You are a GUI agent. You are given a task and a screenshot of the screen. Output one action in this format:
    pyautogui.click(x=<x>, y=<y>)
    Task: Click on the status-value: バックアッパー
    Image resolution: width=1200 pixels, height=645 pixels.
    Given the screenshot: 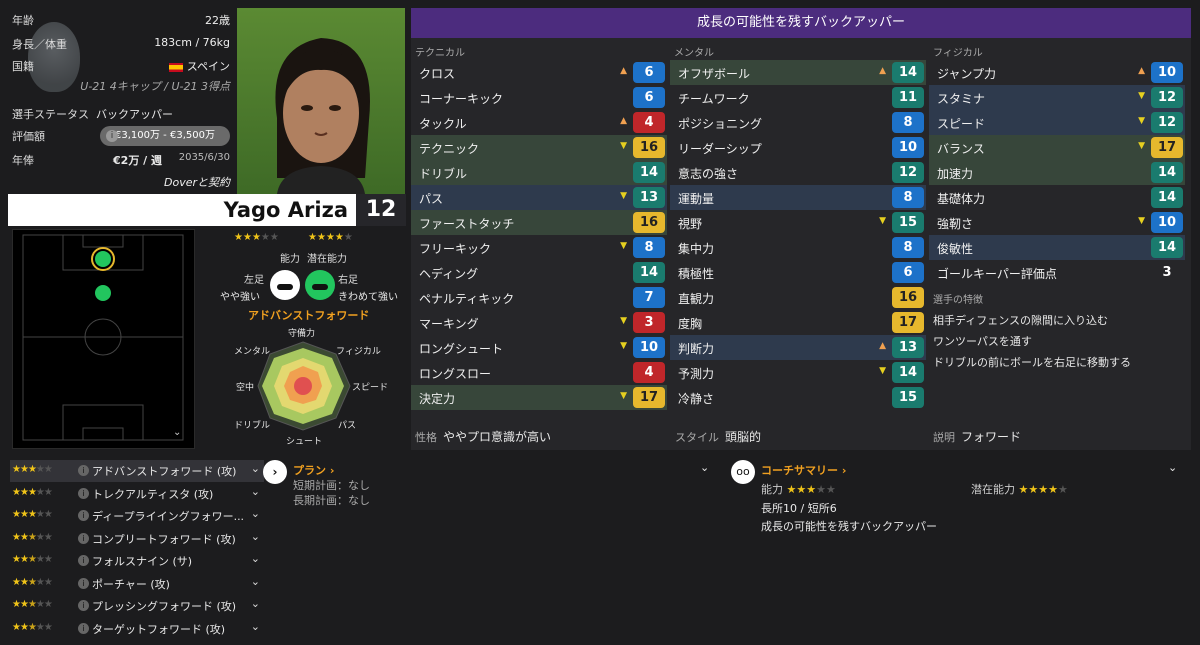 What is the action you would take?
    pyautogui.click(x=134, y=114)
    